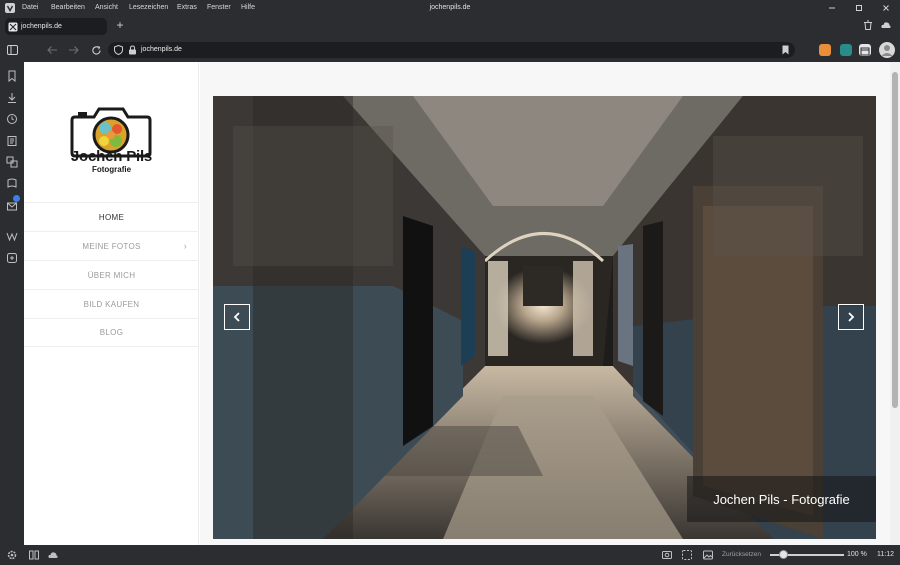  What do you see at coordinates (13, 203) in the screenshot?
I see `mail-panel-button` at bounding box center [13, 203].